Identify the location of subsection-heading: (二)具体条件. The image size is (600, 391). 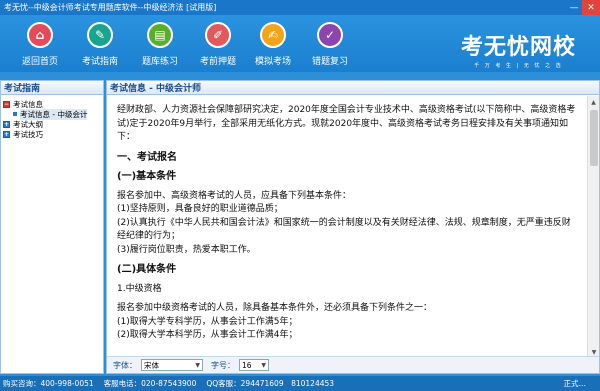
(147, 269).